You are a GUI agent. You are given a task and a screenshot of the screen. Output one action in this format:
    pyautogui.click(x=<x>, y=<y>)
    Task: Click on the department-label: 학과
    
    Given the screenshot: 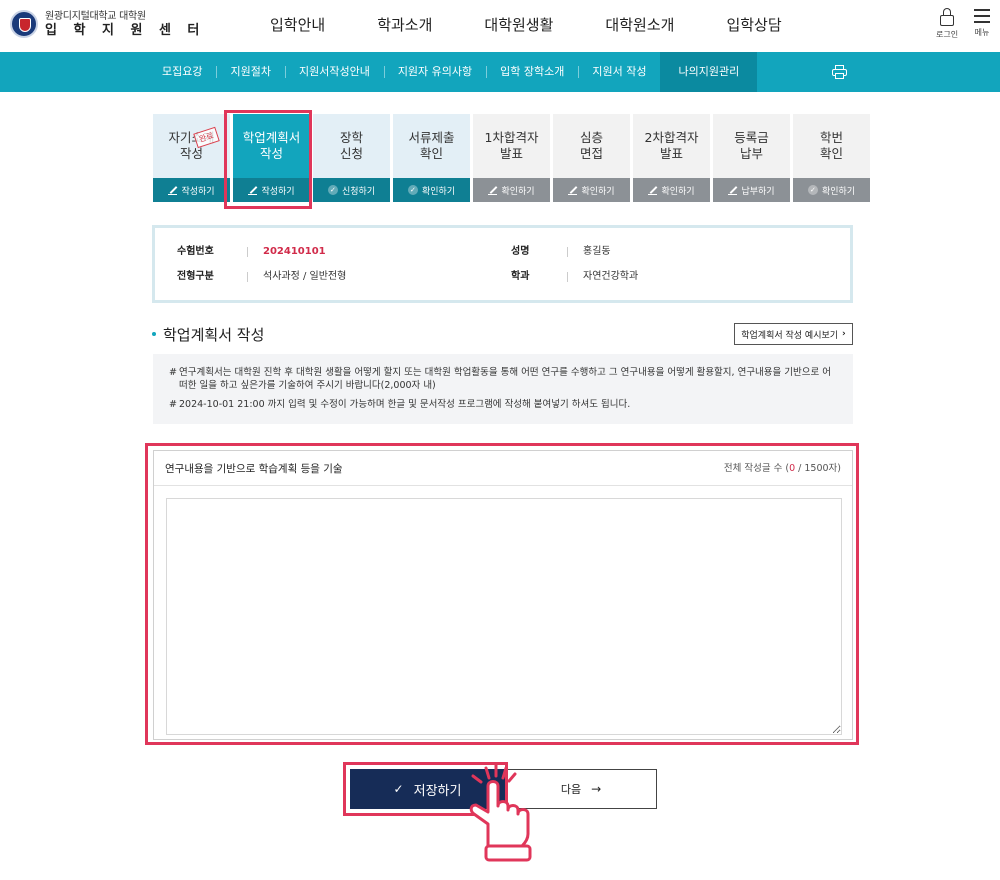 What is the action you would take?
    pyautogui.click(x=520, y=276)
    